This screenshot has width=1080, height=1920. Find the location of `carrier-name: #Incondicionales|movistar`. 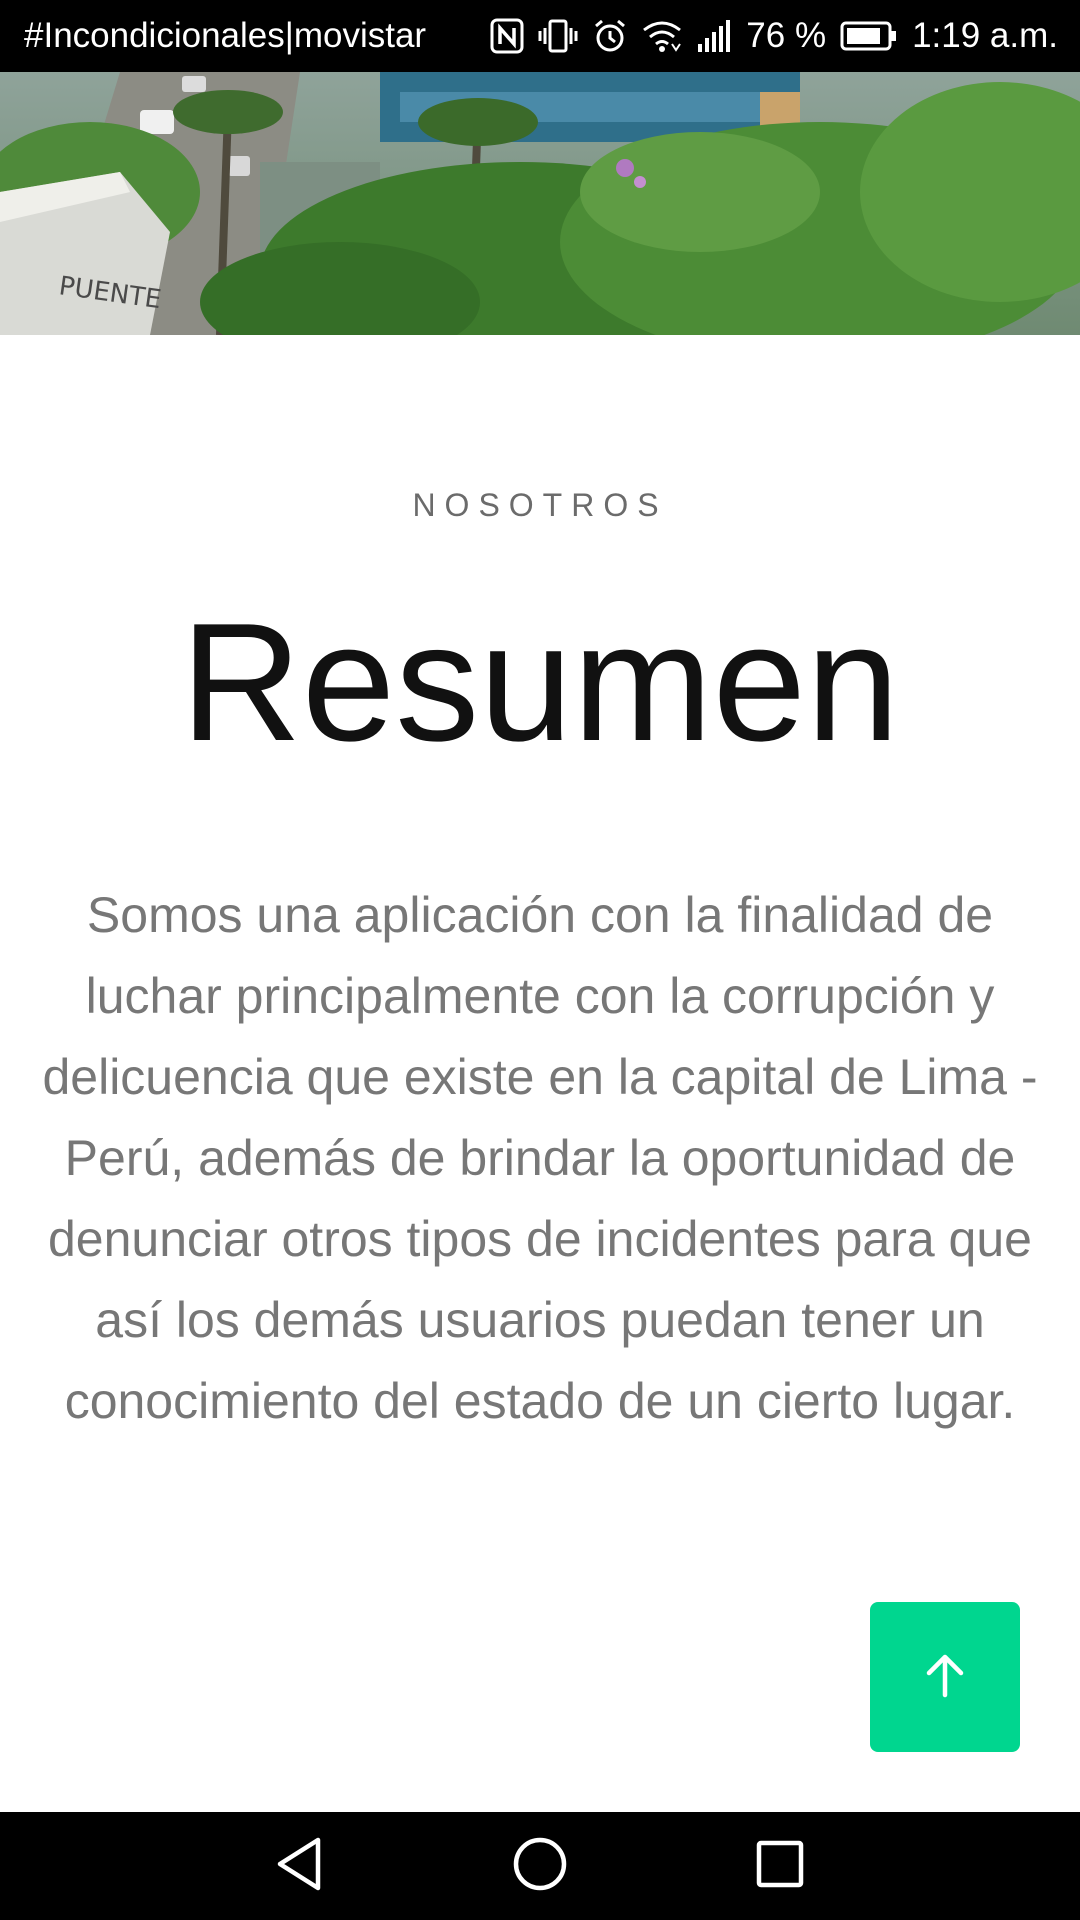

carrier-name: #Incondicionales|movistar is located at coordinates (225, 35).